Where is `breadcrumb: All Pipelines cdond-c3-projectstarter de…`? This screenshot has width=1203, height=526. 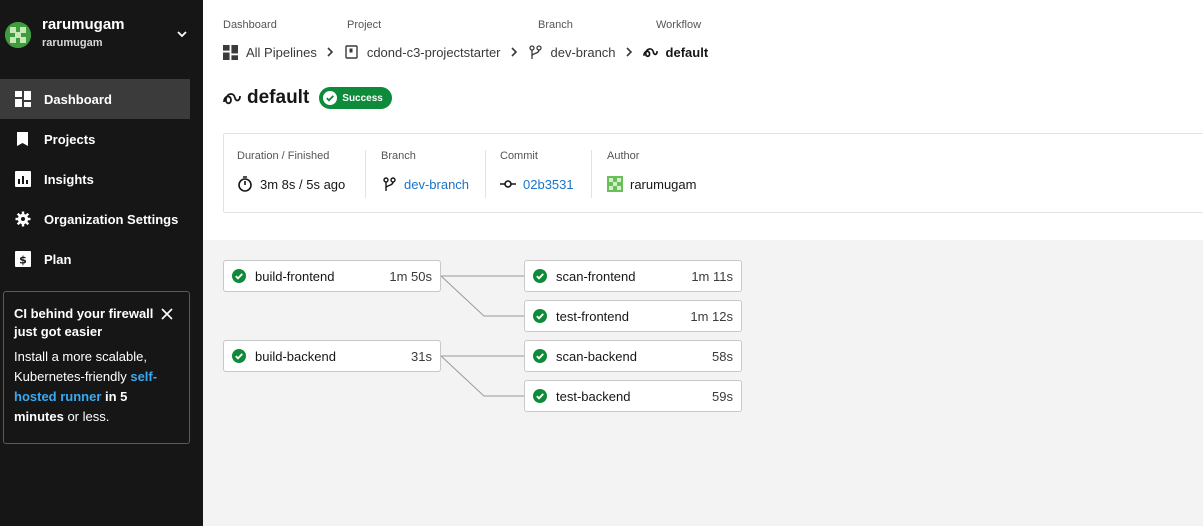 breadcrumb: All Pipelines cdond-c3-projectstarter de… is located at coordinates (465, 52).